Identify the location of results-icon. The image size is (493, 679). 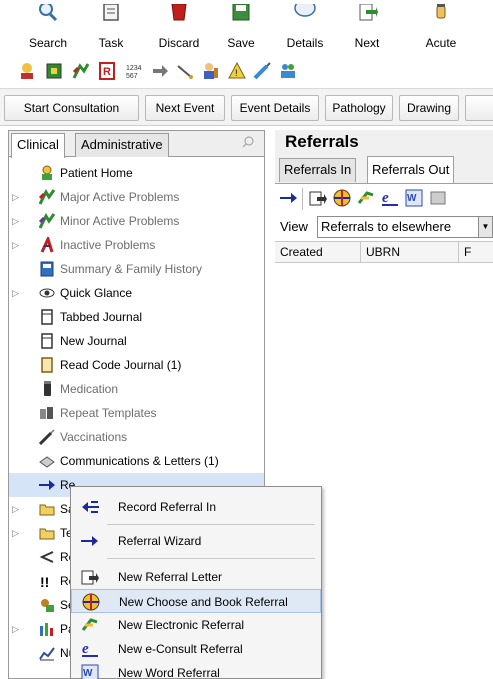
(46, 557).